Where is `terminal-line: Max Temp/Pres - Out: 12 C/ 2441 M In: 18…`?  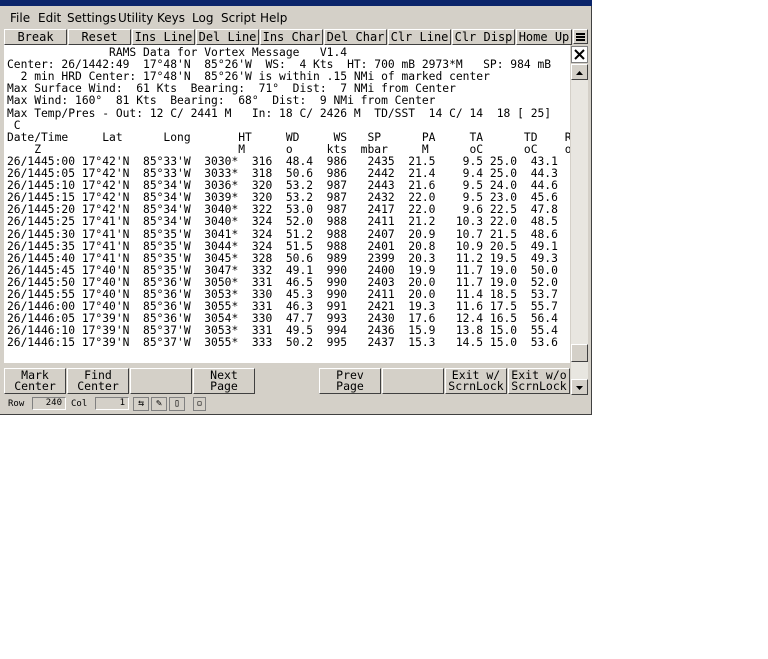 terminal-line: Max Temp/Pres - Out: 12 C/ 2441 M In: 18… is located at coordinates (279, 113).